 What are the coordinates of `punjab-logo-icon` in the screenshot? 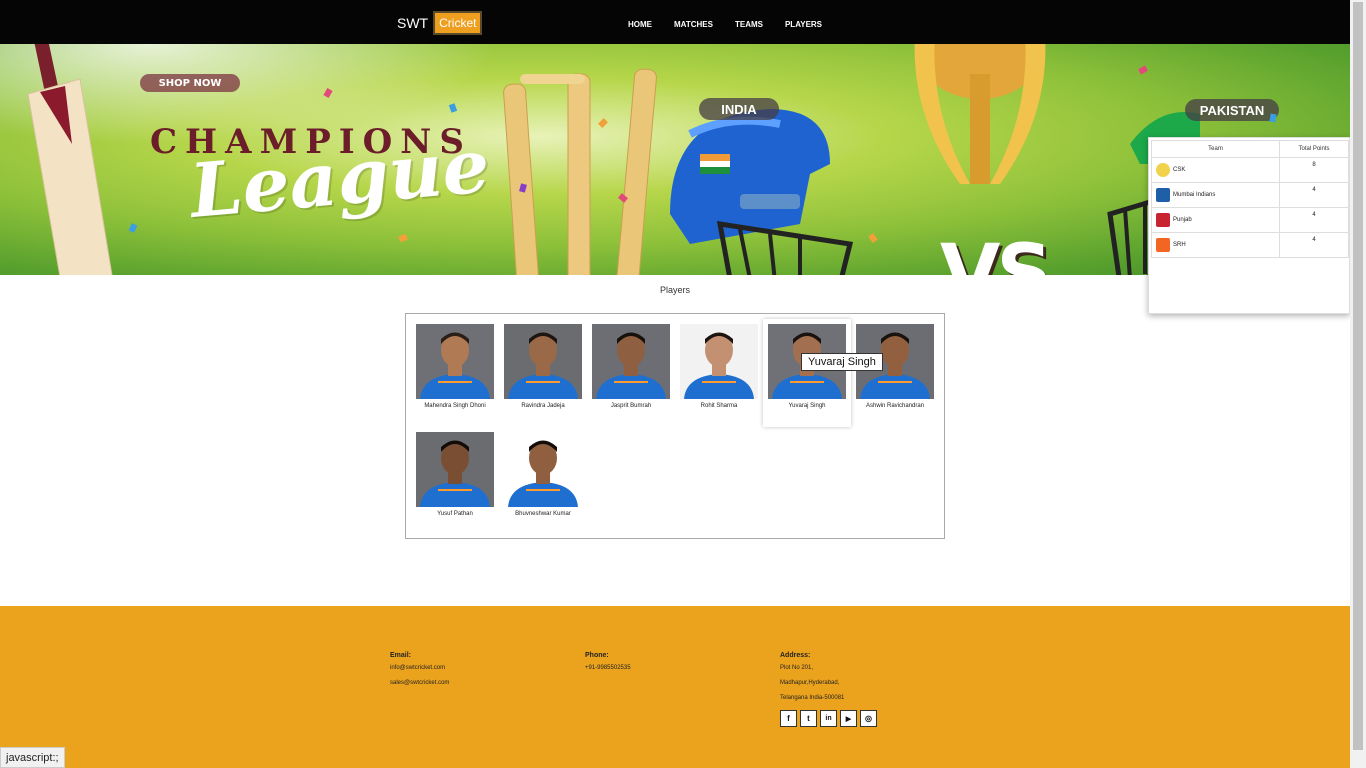 It's located at (1163, 220).